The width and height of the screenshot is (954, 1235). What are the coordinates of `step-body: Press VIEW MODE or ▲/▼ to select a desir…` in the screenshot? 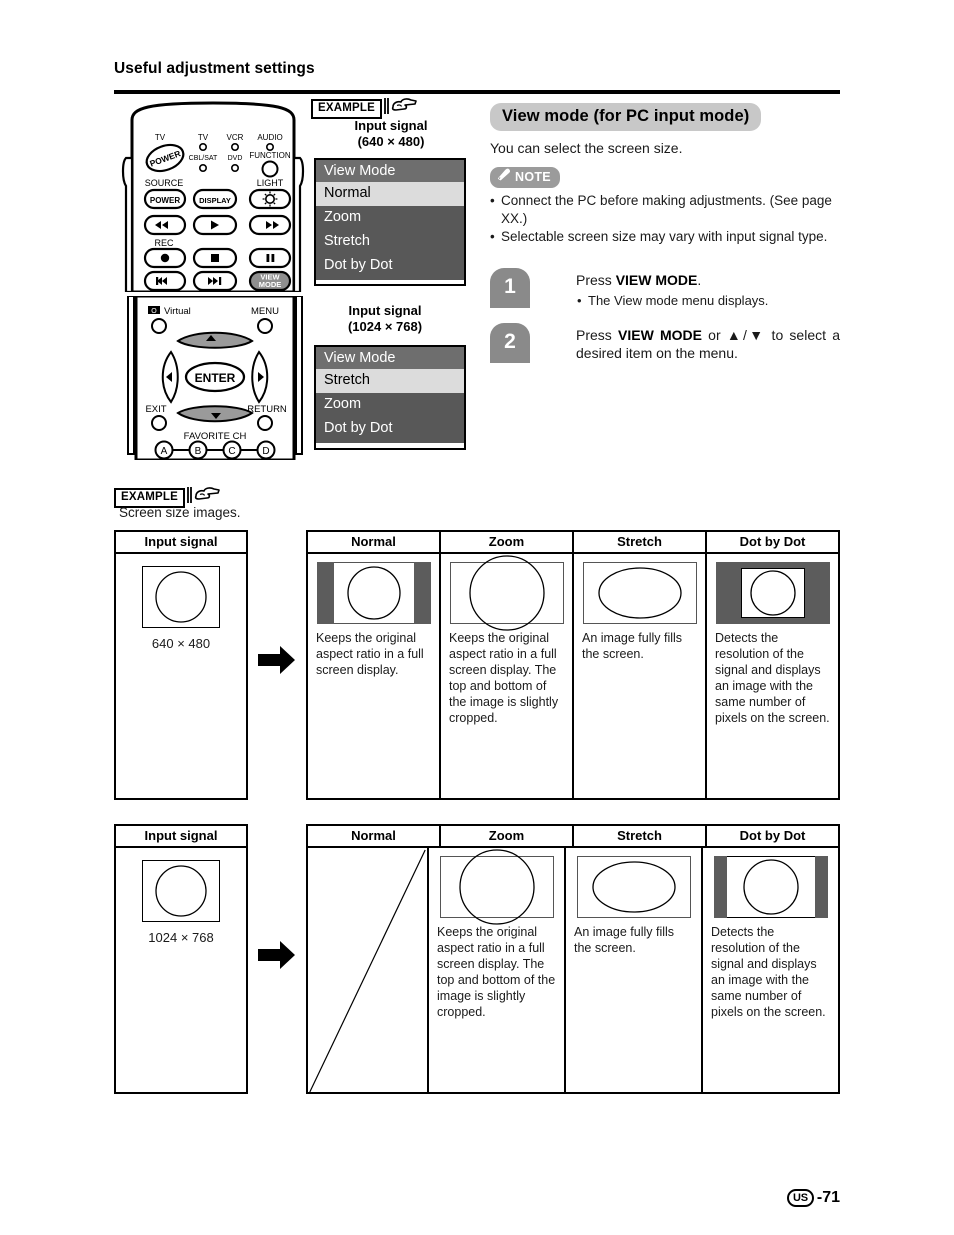 It's located at (708, 342).